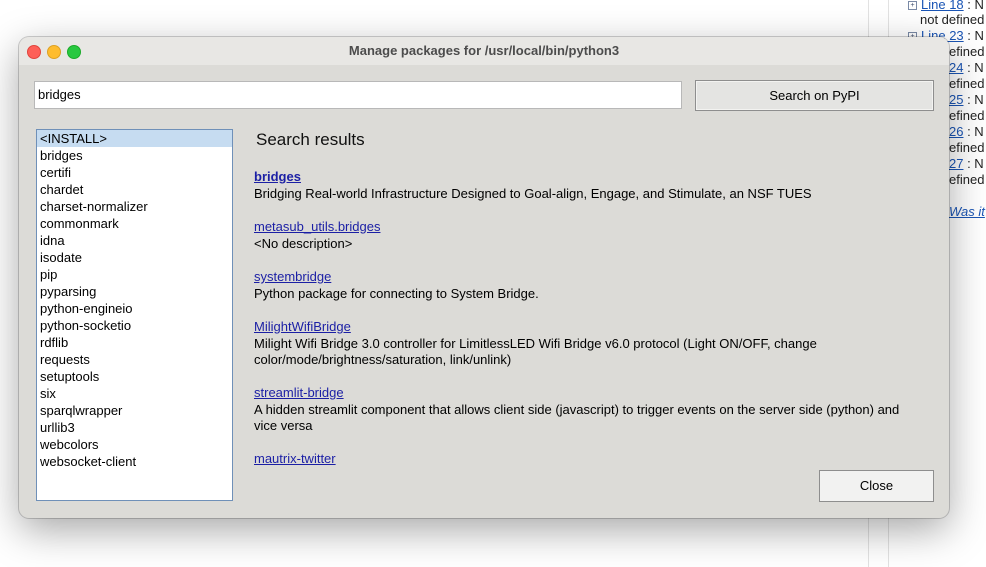 The height and width of the screenshot is (567, 986). What do you see at coordinates (134, 240) in the screenshot?
I see `package-list-item: idna` at bounding box center [134, 240].